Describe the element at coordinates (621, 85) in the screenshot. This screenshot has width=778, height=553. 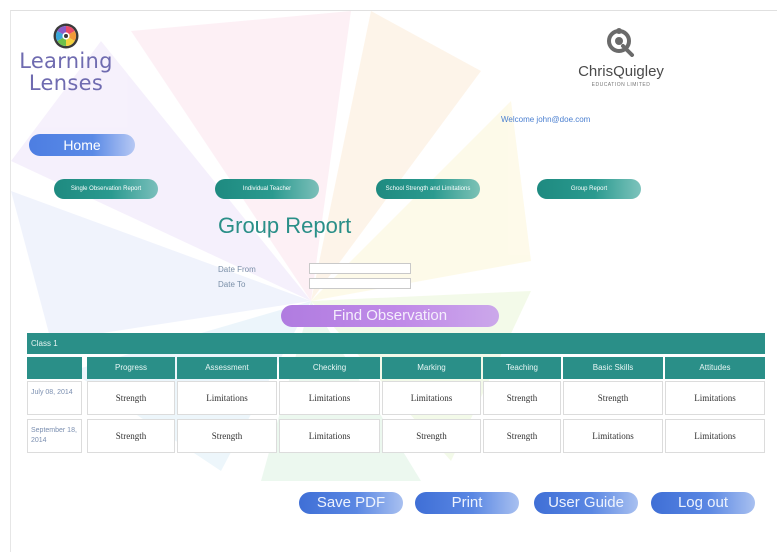
I see `partner-subtitle: EDUCATION LIMITED` at that location.